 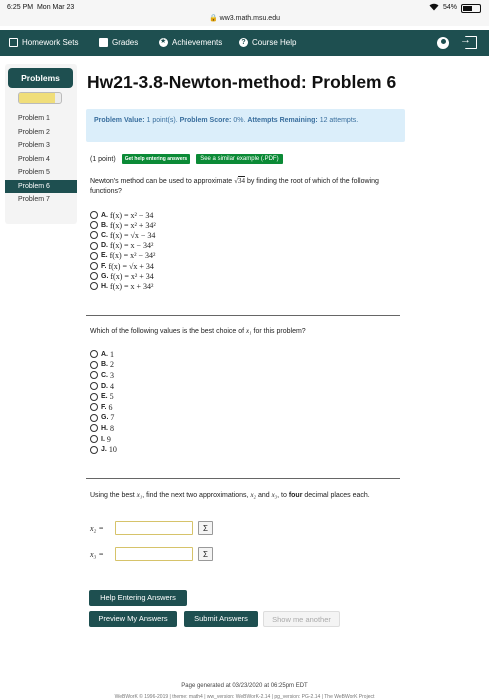 I want to click on q3-x2: x₂, so click(x=253, y=495).